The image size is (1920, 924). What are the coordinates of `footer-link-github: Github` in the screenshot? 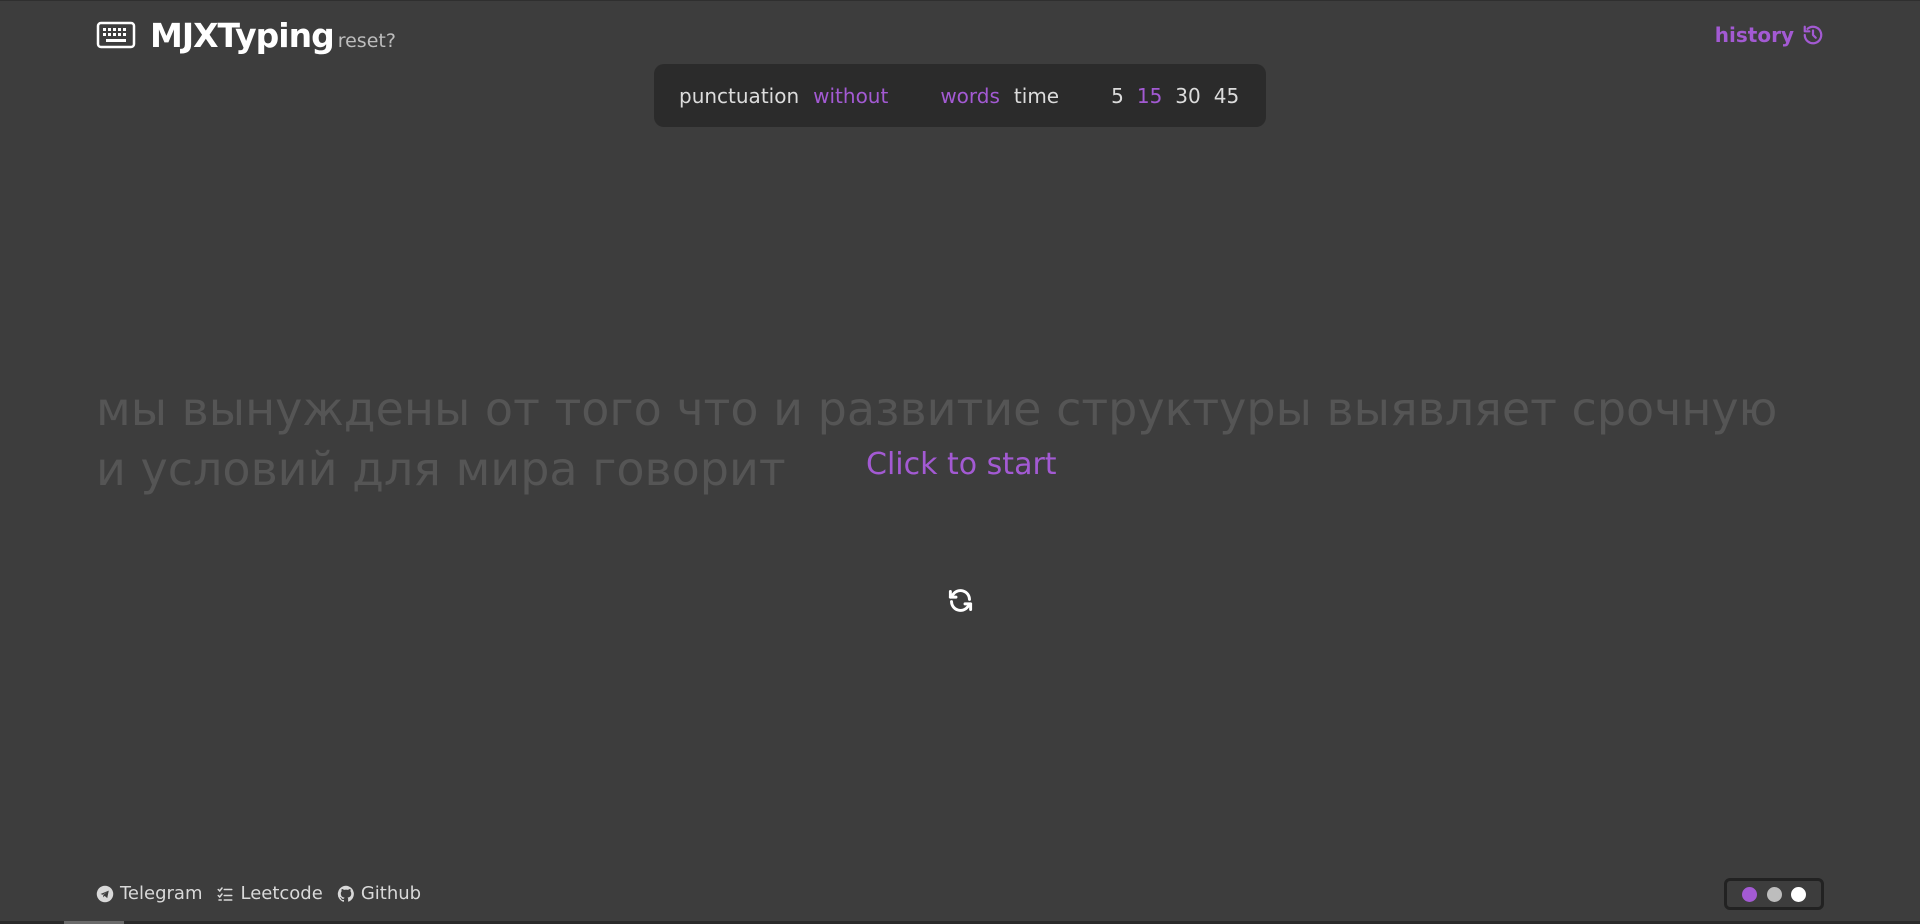 It's located at (379, 893).